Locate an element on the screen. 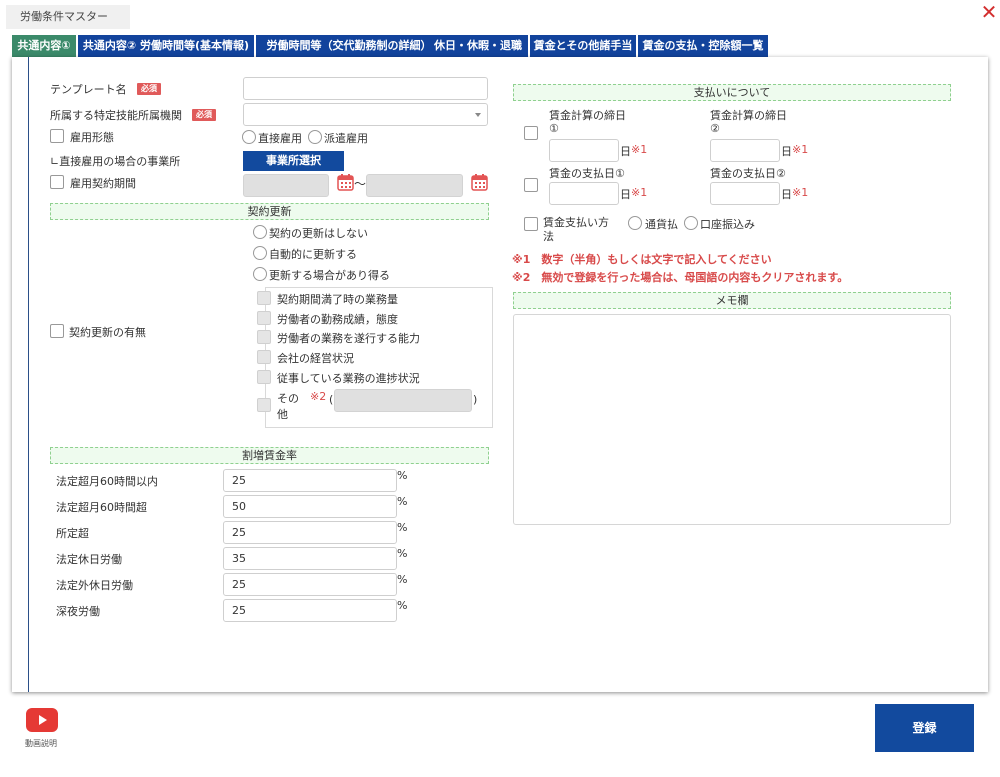  memo-textarea is located at coordinates (732, 419).